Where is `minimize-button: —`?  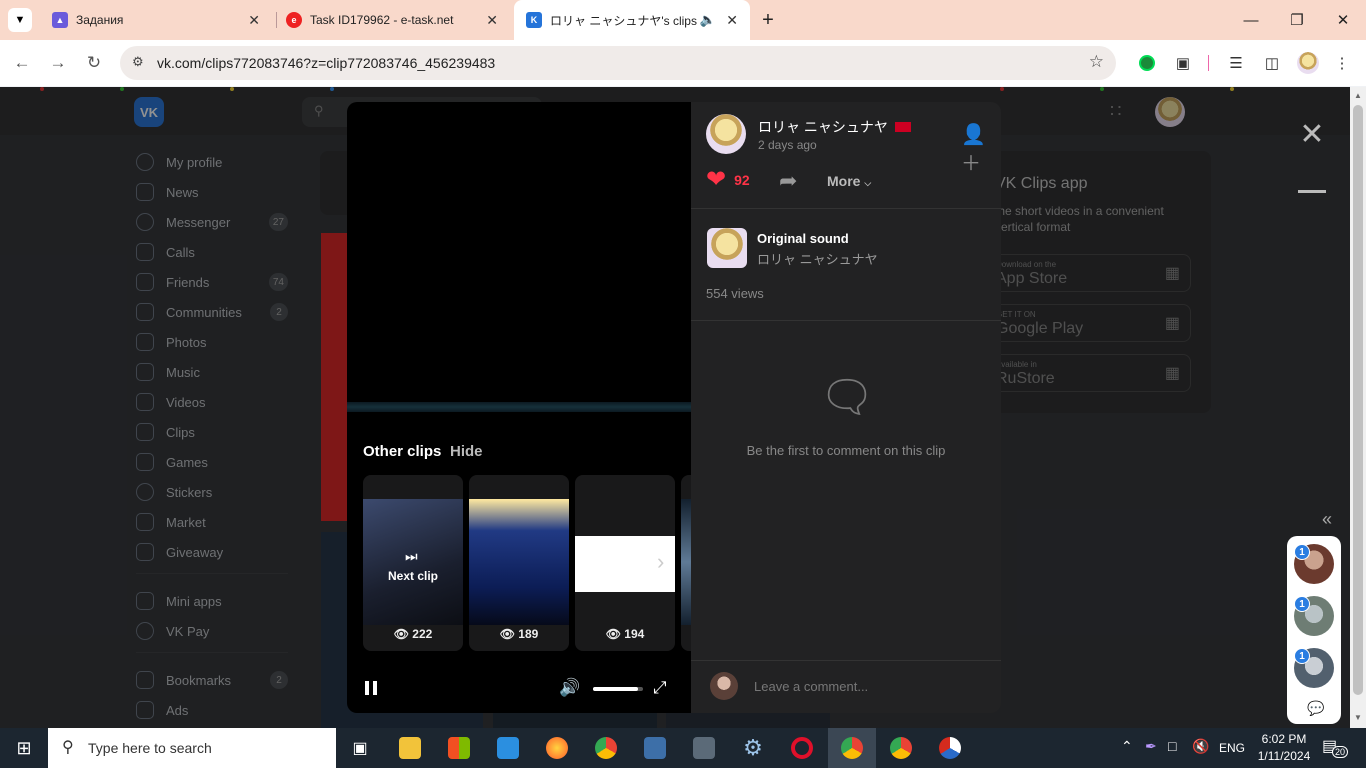
minimize-button: — is located at coordinates (1251, 20).